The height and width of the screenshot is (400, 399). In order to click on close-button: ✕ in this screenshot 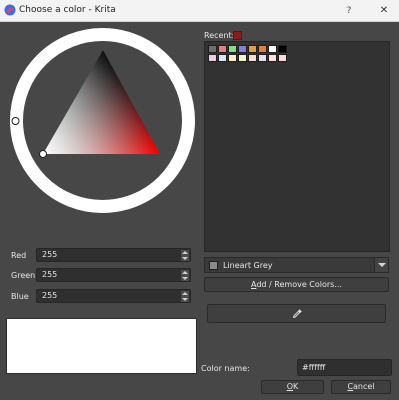, I will do `click(384, 11)`.